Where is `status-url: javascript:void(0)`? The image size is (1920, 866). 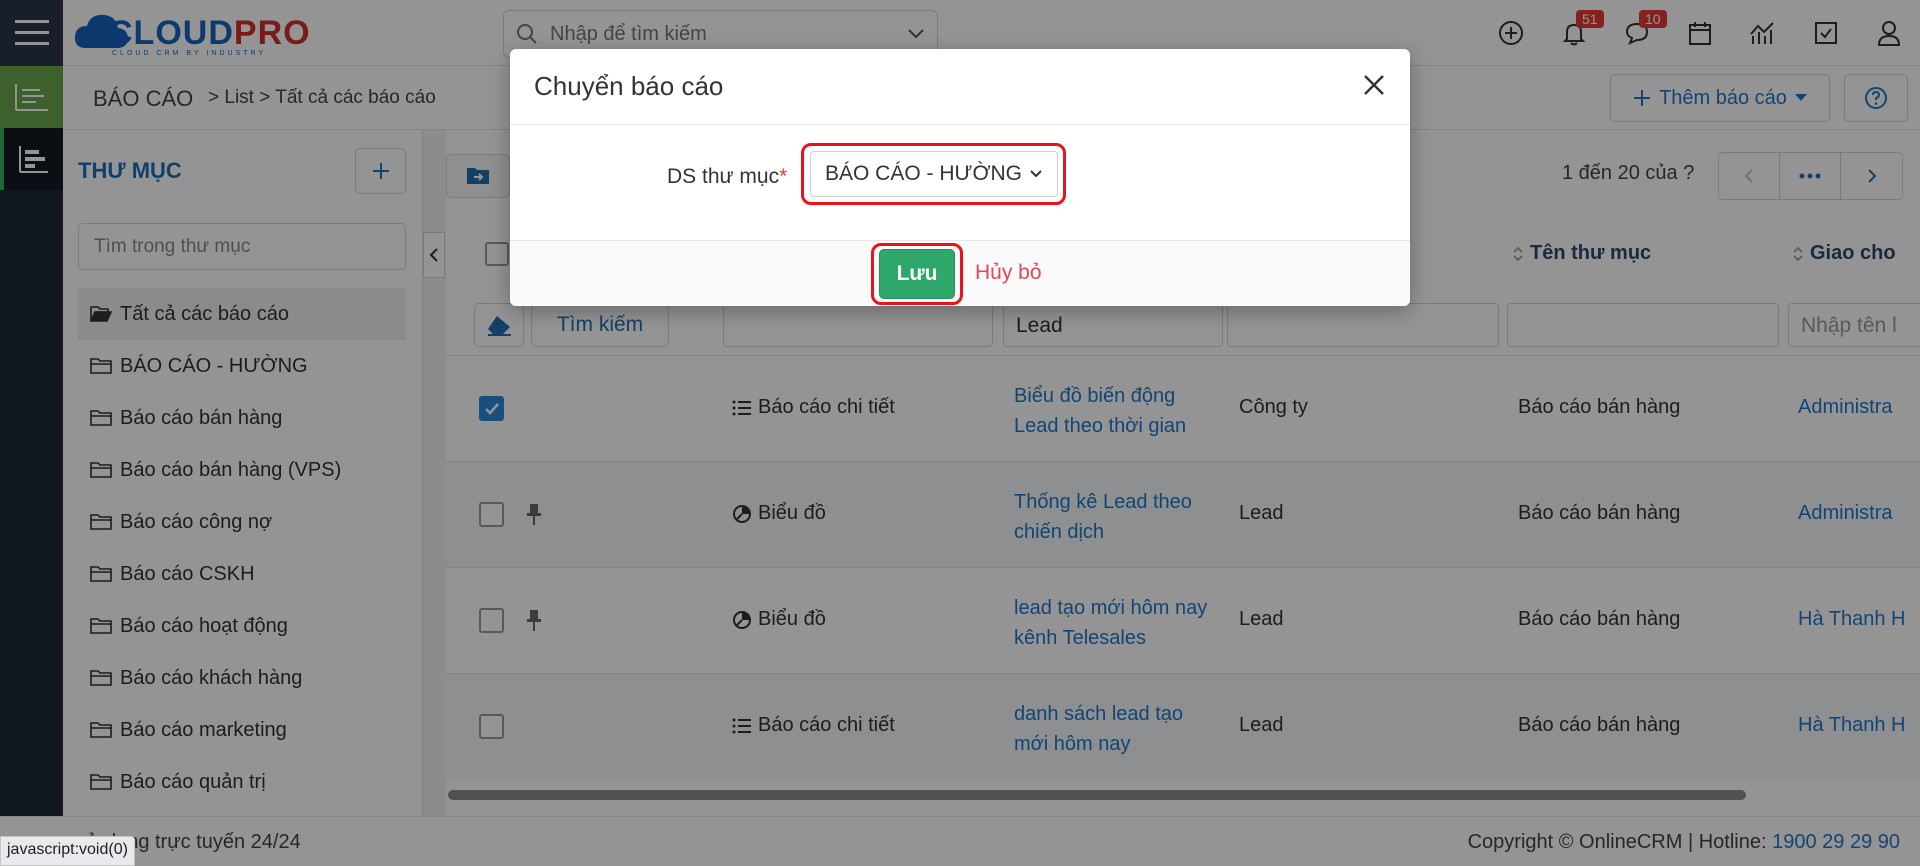
status-url: javascript:void(0) is located at coordinates (67, 851).